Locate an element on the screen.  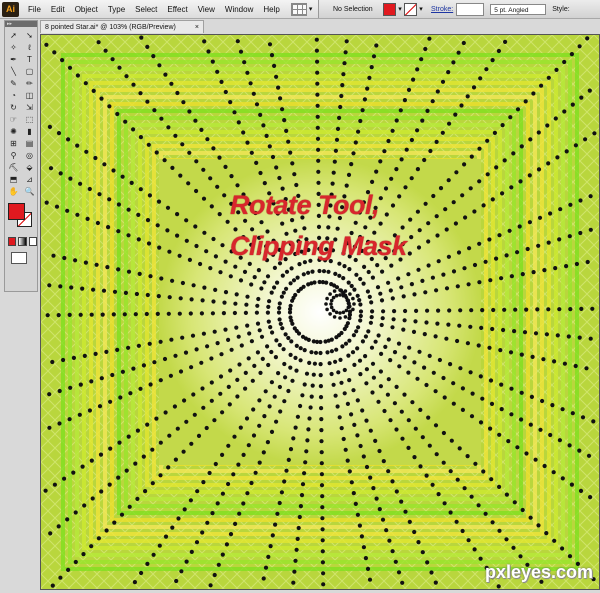
stroke-label: Stroke: is located at coordinates (442, 9).